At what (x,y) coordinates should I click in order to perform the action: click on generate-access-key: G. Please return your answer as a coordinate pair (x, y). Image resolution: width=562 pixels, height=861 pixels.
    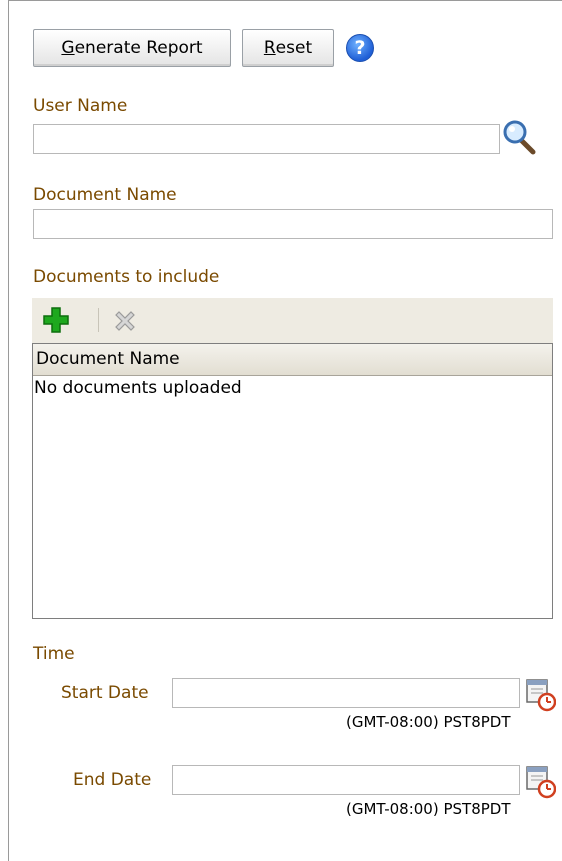
    Looking at the image, I should click on (68, 48).